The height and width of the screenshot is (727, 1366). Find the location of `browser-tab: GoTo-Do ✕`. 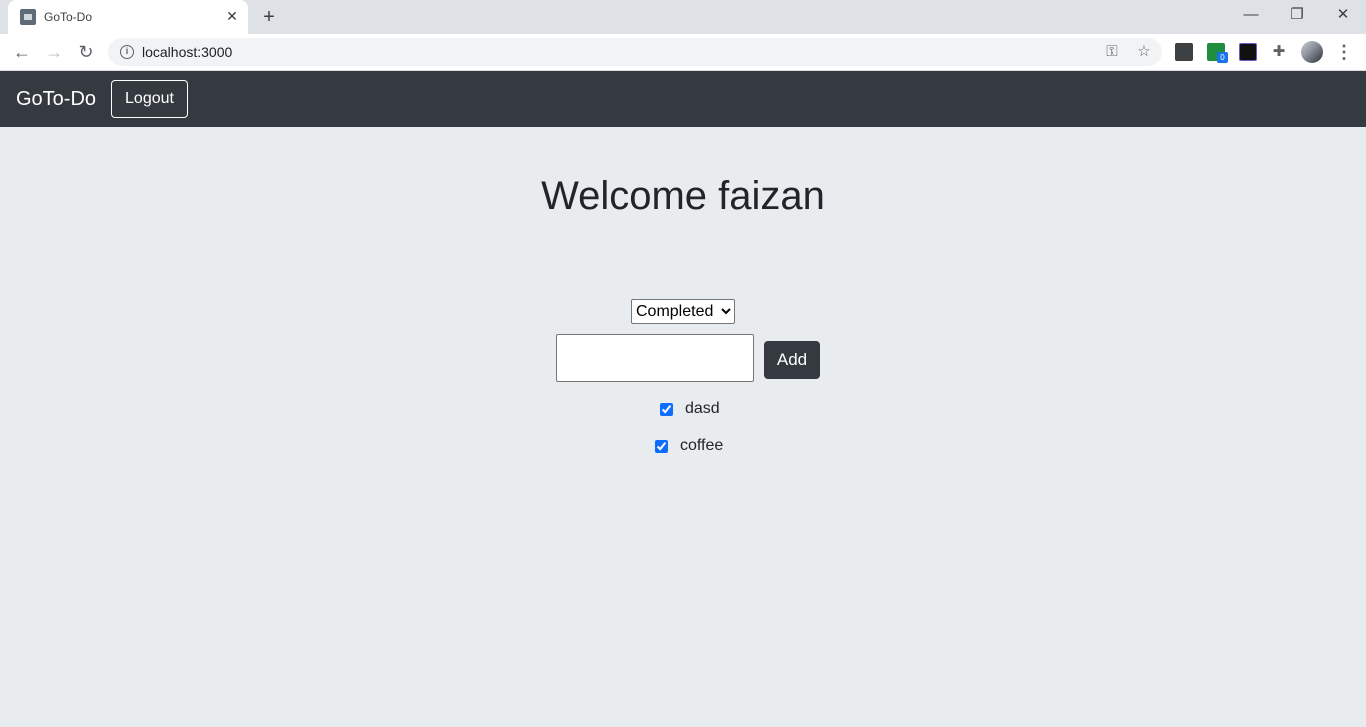

browser-tab: GoTo-Do ✕ is located at coordinates (128, 17).